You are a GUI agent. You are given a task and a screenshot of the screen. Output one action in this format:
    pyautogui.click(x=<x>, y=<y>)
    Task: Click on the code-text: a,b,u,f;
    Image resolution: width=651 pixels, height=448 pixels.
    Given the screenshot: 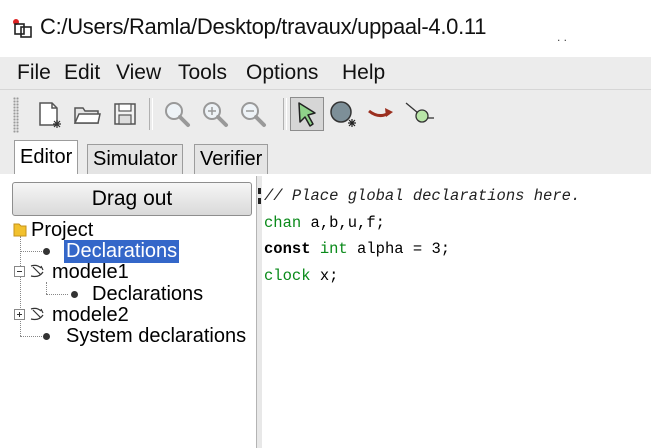 What is the action you would take?
    pyautogui.click(x=343, y=223)
    